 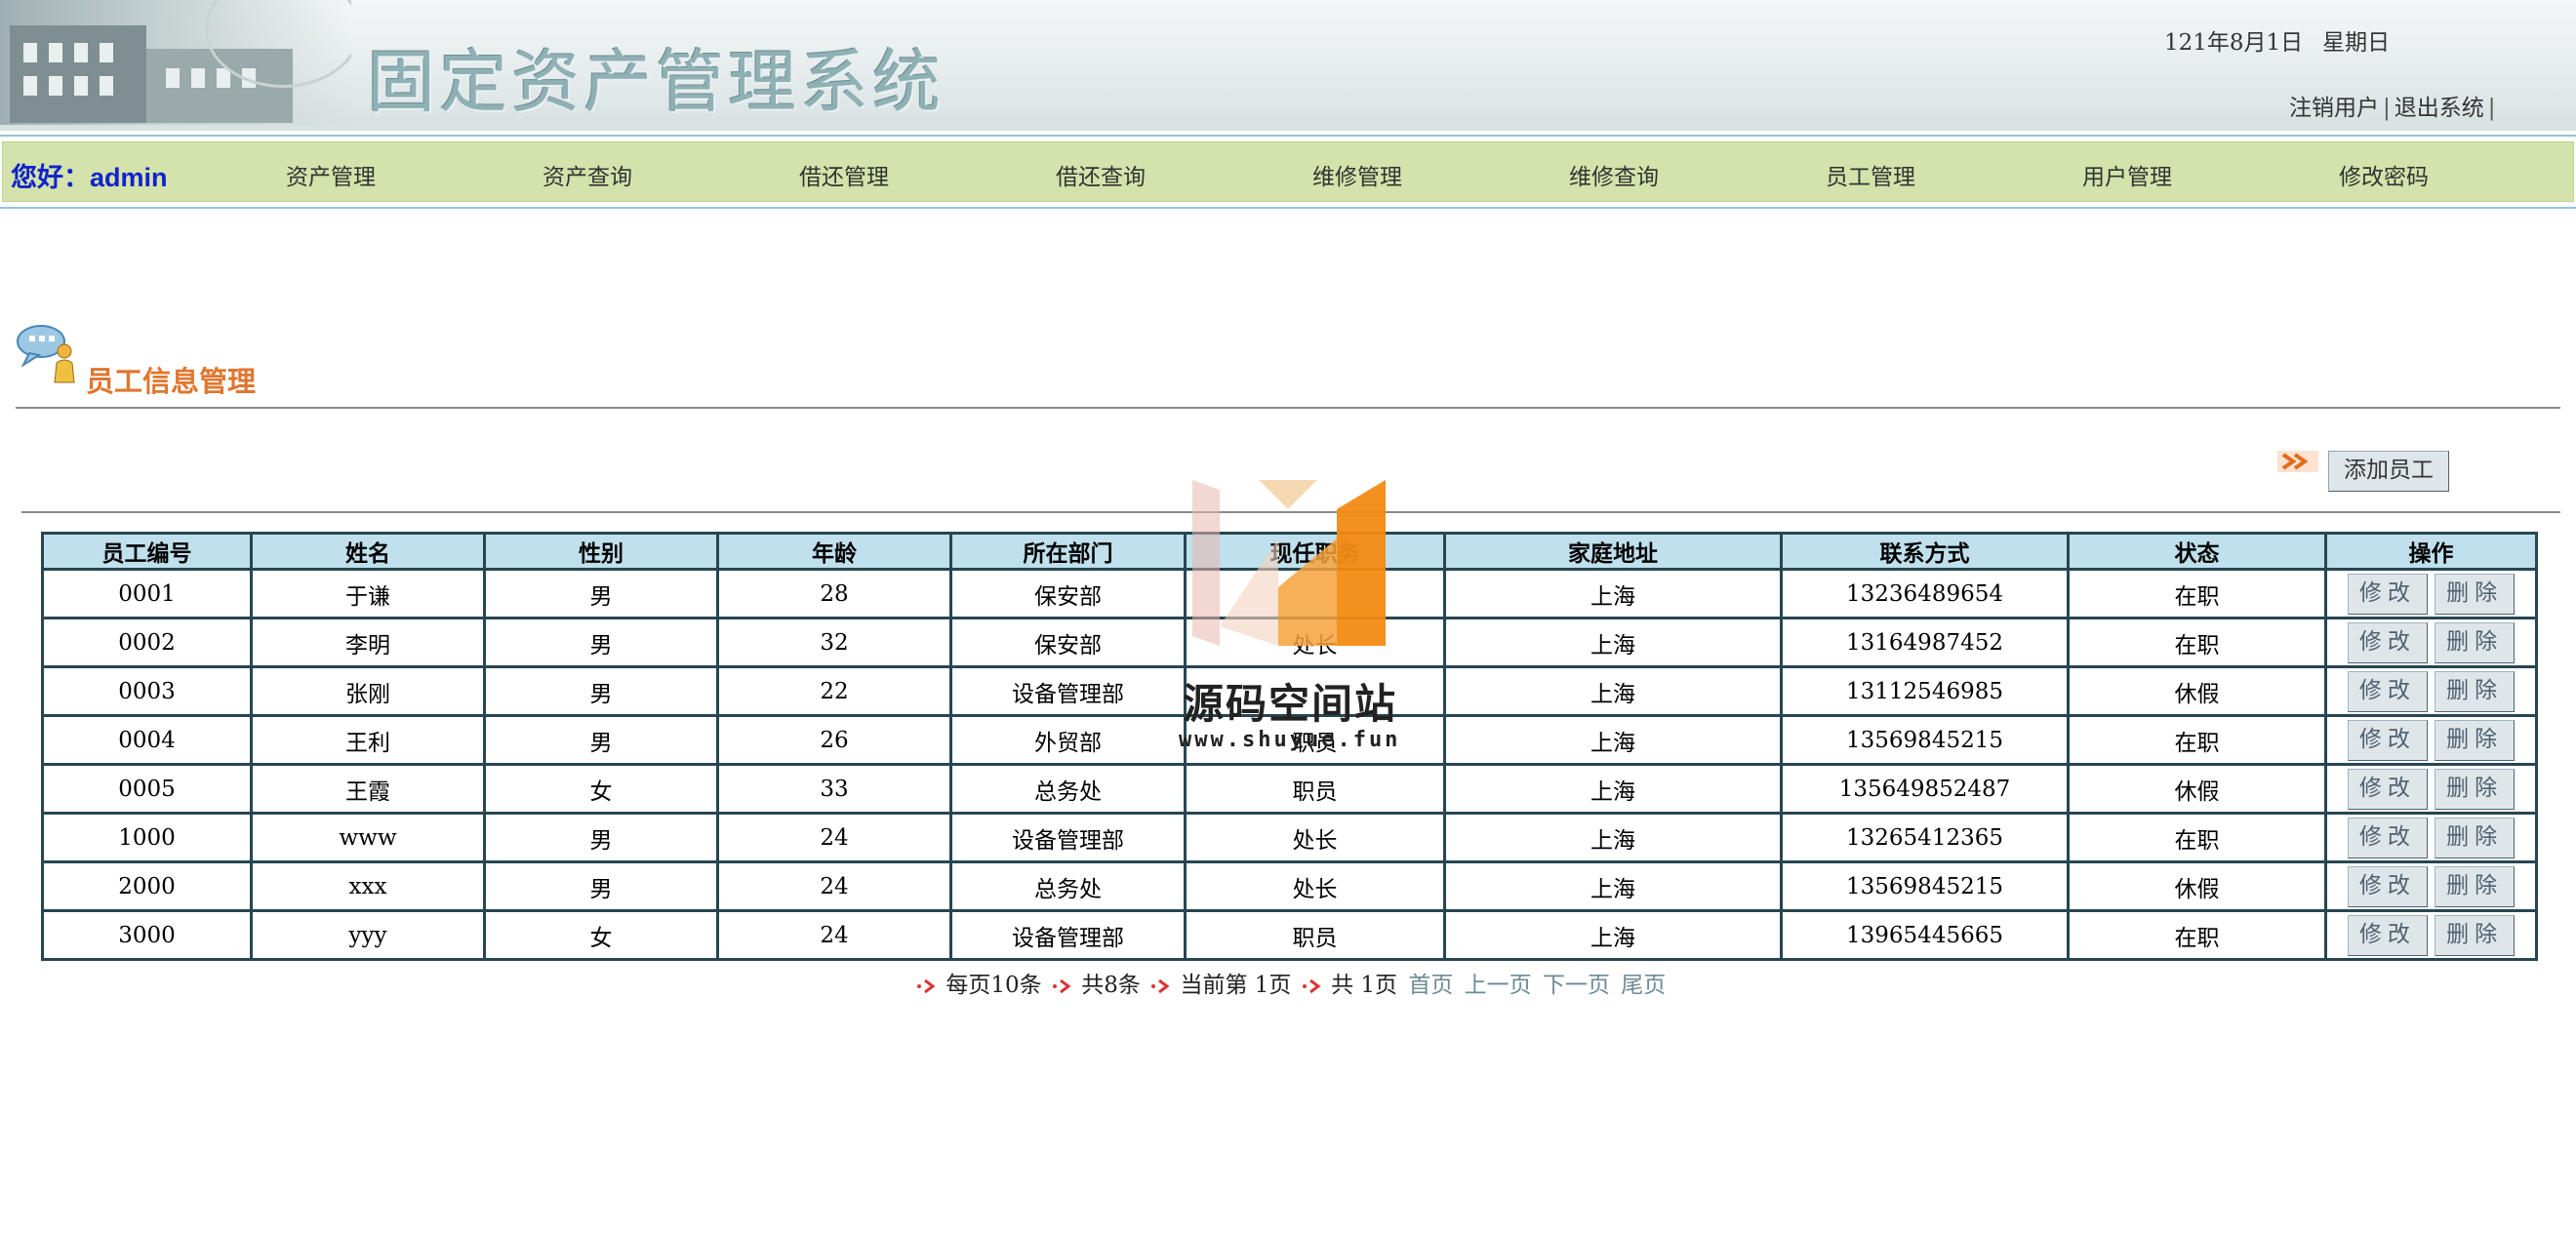 I want to click on nav-item-repair-query: 维修查询, so click(x=1614, y=174).